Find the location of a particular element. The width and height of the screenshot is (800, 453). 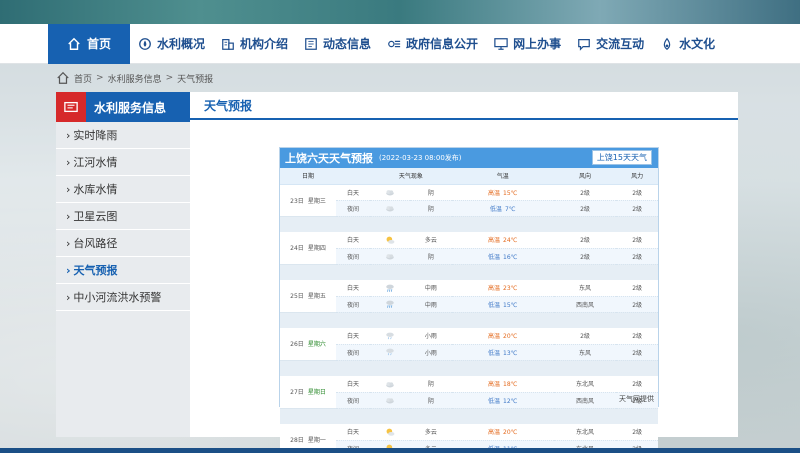

weather-temp: 低温 15℃ is located at coordinates (502, 304).